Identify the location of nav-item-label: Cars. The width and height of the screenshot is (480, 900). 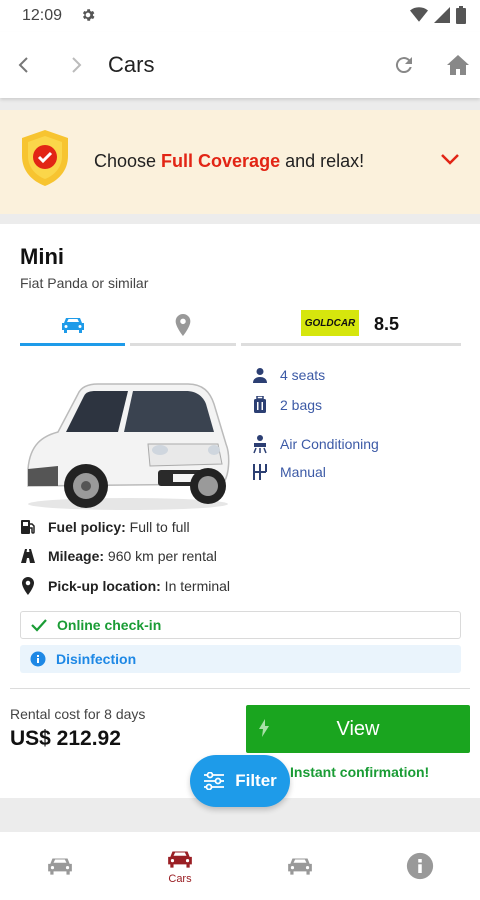
(180, 878).